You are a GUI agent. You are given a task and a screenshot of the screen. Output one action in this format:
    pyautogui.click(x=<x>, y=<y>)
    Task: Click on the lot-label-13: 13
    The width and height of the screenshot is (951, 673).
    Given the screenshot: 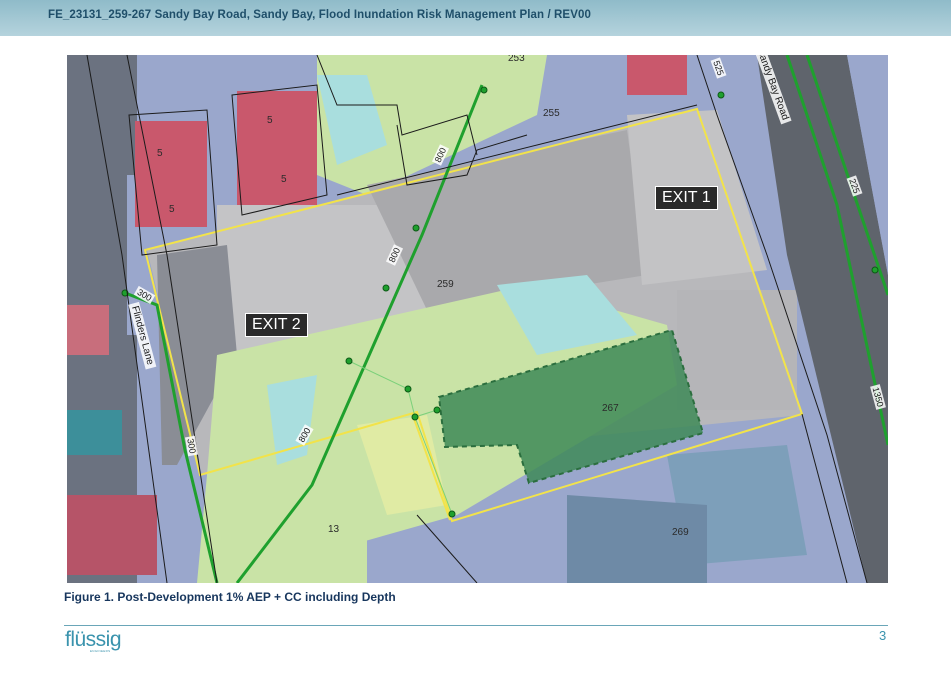 What is the action you would take?
    pyautogui.click(x=334, y=529)
    